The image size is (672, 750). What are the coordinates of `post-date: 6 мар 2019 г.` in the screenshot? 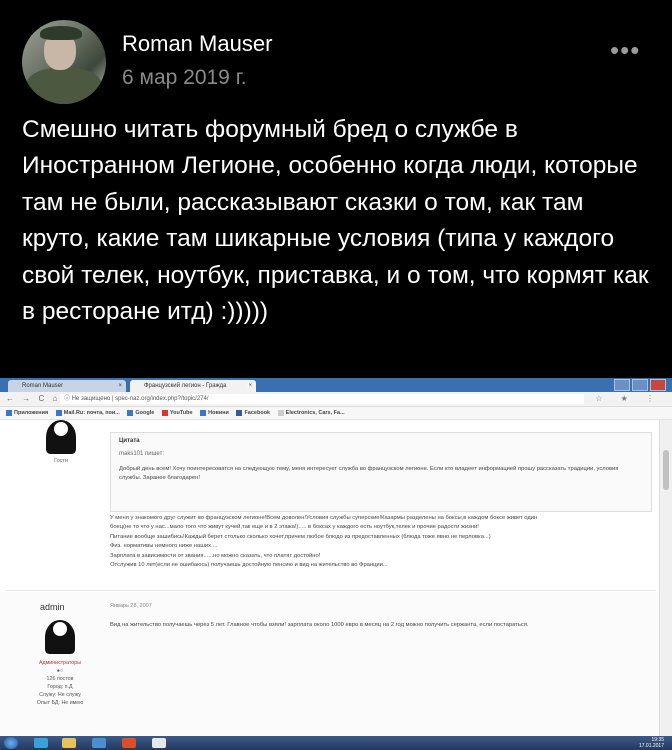 It's located at (184, 78).